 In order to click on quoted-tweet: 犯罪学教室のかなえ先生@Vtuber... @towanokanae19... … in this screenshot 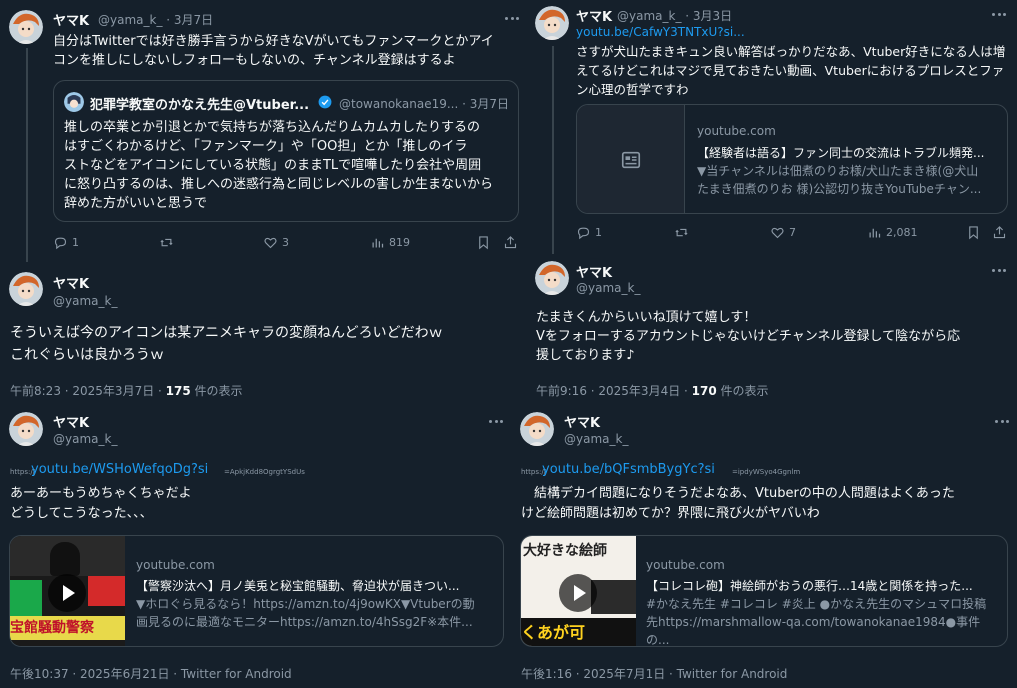, I will do `click(286, 151)`.